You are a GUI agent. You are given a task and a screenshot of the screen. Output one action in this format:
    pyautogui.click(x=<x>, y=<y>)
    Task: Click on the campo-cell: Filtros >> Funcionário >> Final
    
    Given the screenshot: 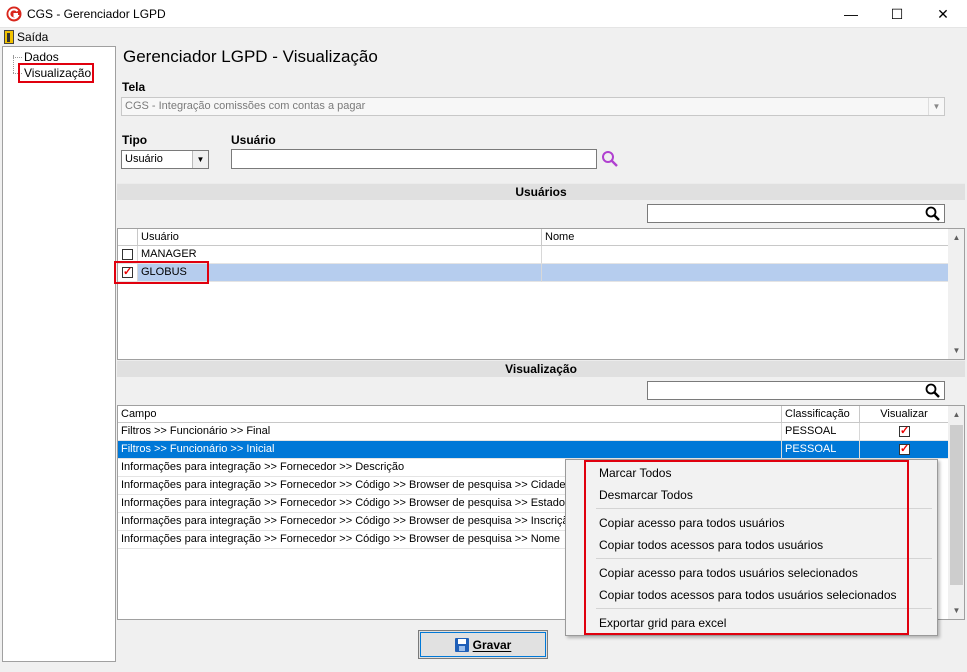 What is the action you would take?
    pyautogui.click(x=196, y=431)
    